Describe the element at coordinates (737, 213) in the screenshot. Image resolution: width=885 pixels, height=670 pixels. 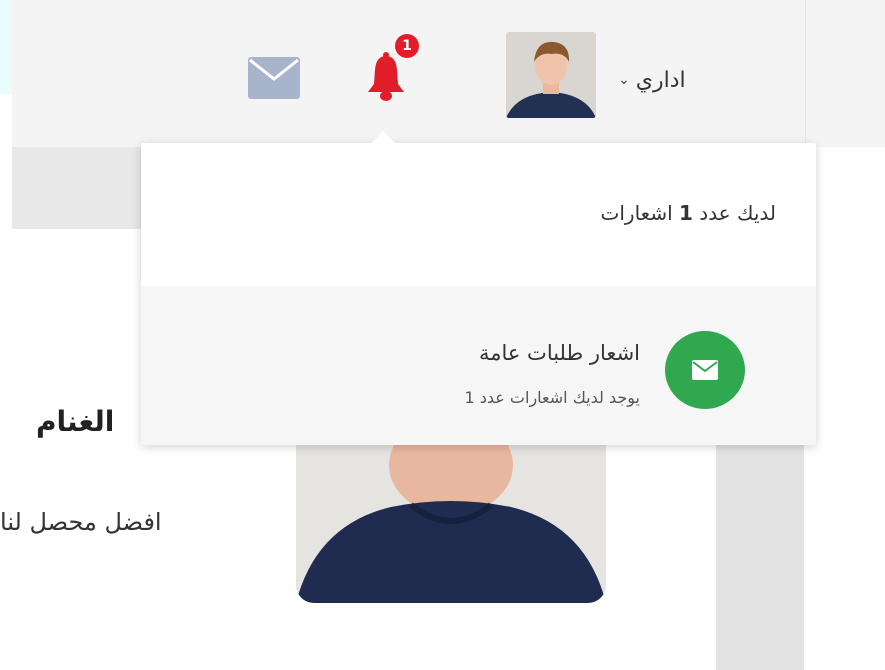
I see `header-prefix: لديك عدد` at that location.